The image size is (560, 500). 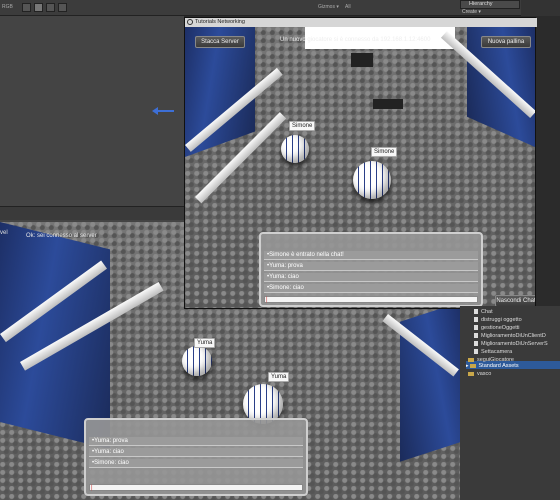 I want to click on right-wall, so click(x=430, y=382).